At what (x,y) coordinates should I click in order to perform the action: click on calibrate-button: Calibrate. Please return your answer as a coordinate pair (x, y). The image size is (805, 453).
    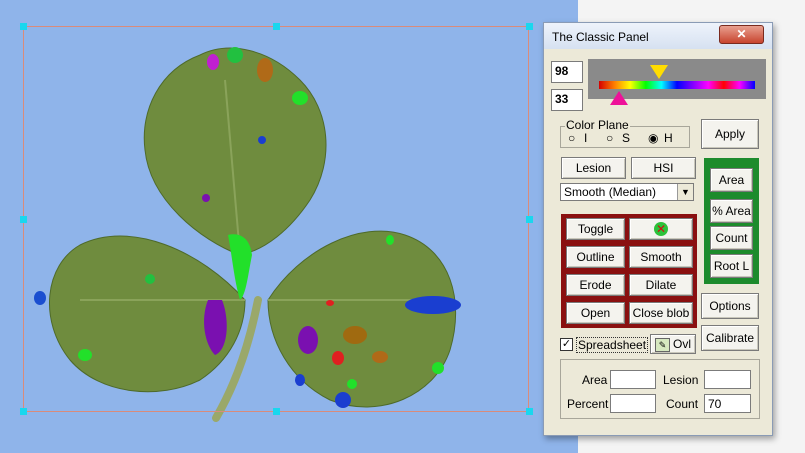
    Looking at the image, I should click on (730, 338).